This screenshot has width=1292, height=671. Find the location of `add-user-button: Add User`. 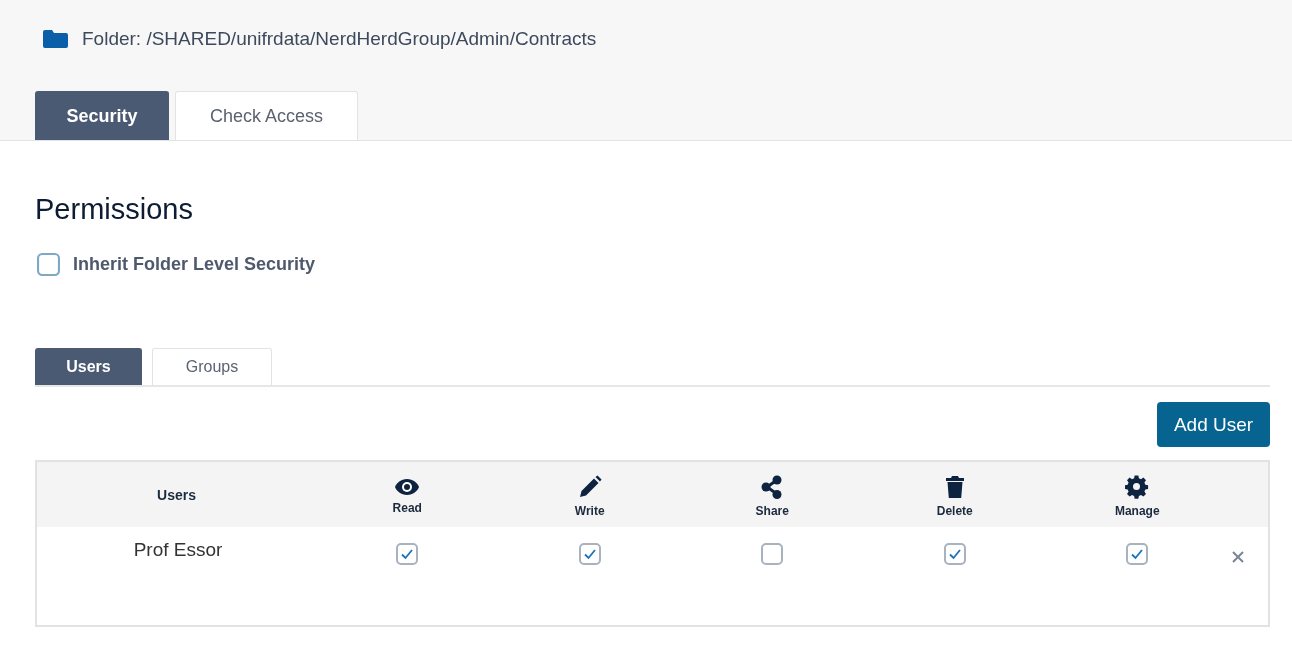

add-user-button: Add User is located at coordinates (1213, 424).